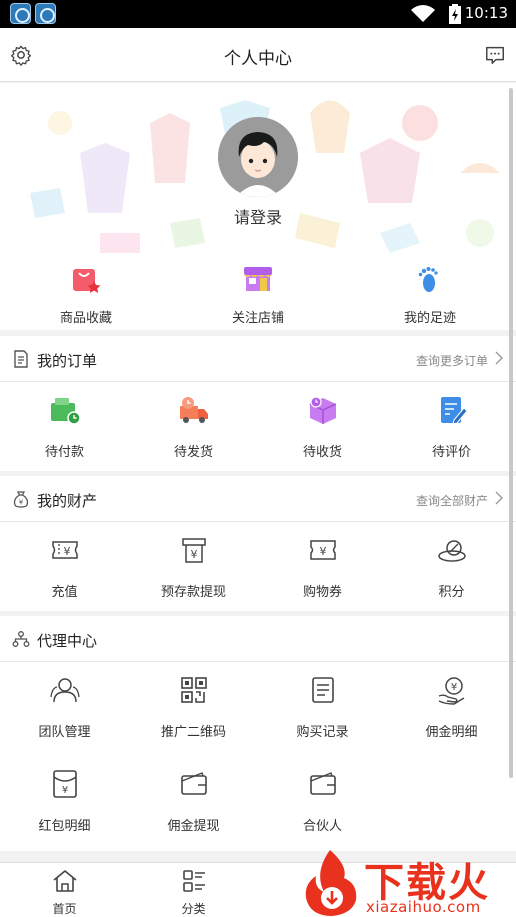 The width and height of the screenshot is (516, 917). What do you see at coordinates (322, 826) in the screenshot?
I see `agent-label: 合伙人` at bounding box center [322, 826].